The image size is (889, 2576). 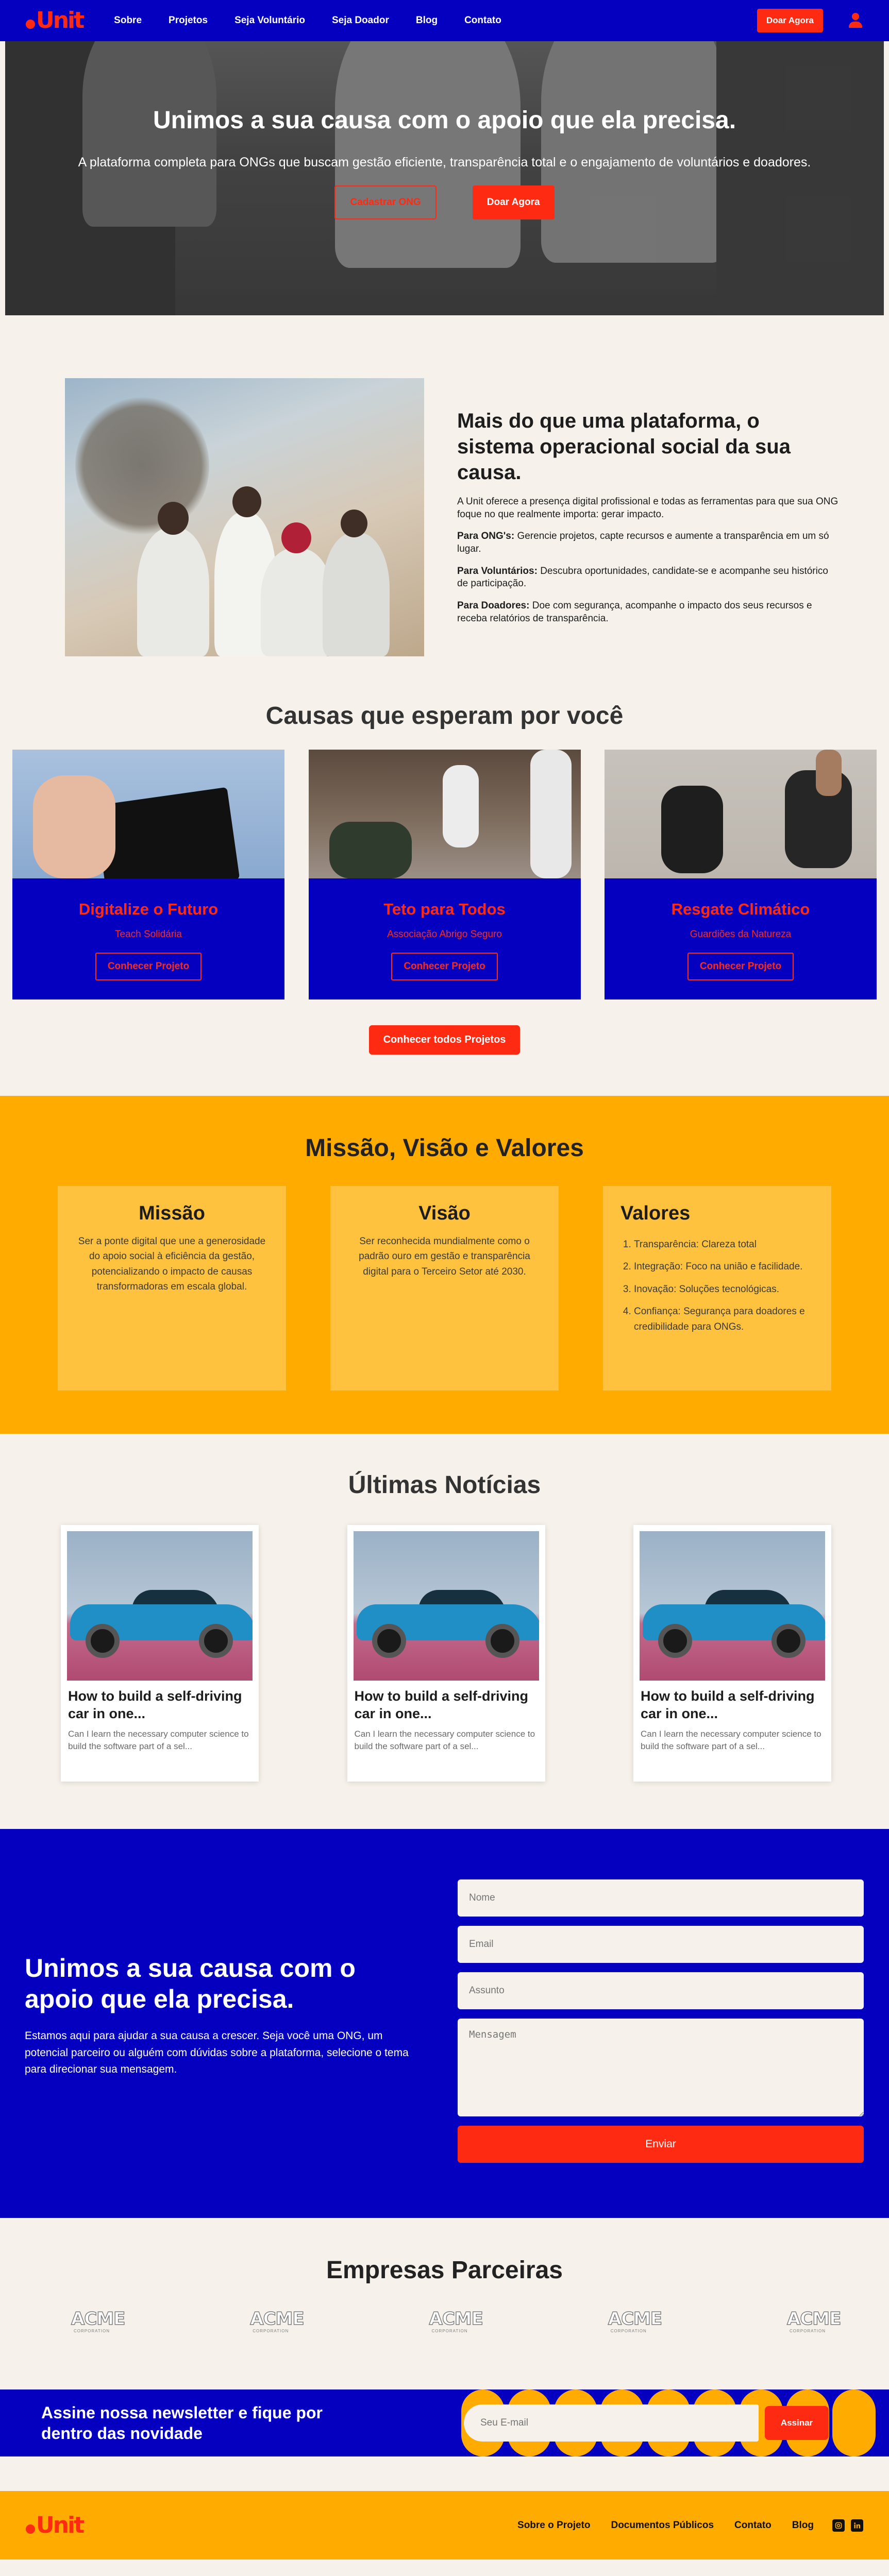 I want to click on instagram-icon, so click(x=838, y=2526).